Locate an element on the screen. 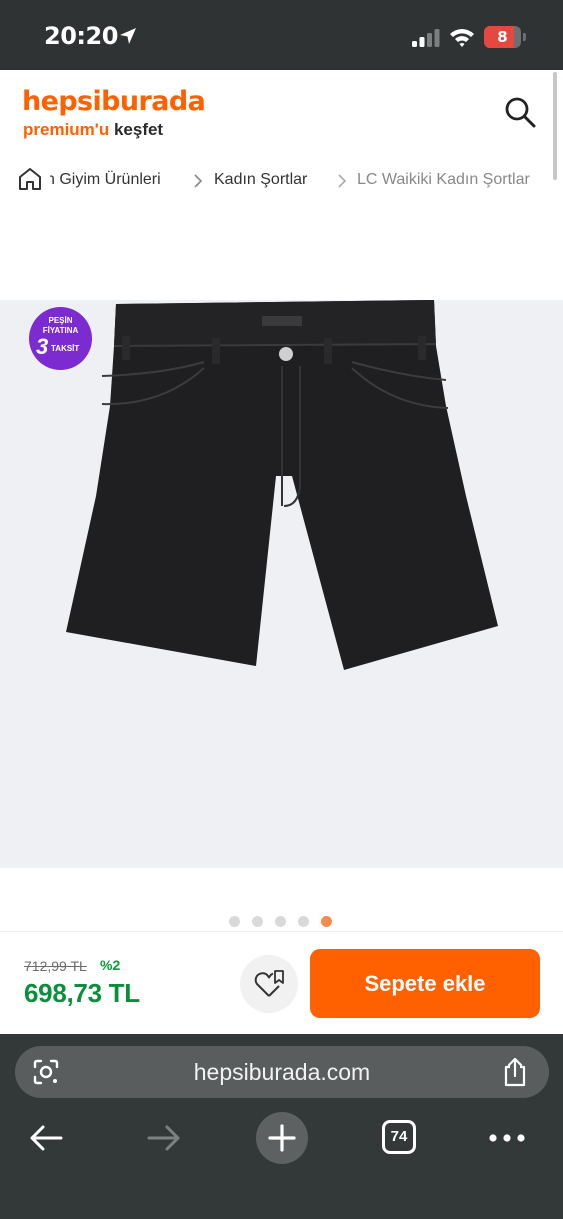 The width and height of the screenshot is (563, 1219). current-price: 698,73 TL is located at coordinates (82, 993).